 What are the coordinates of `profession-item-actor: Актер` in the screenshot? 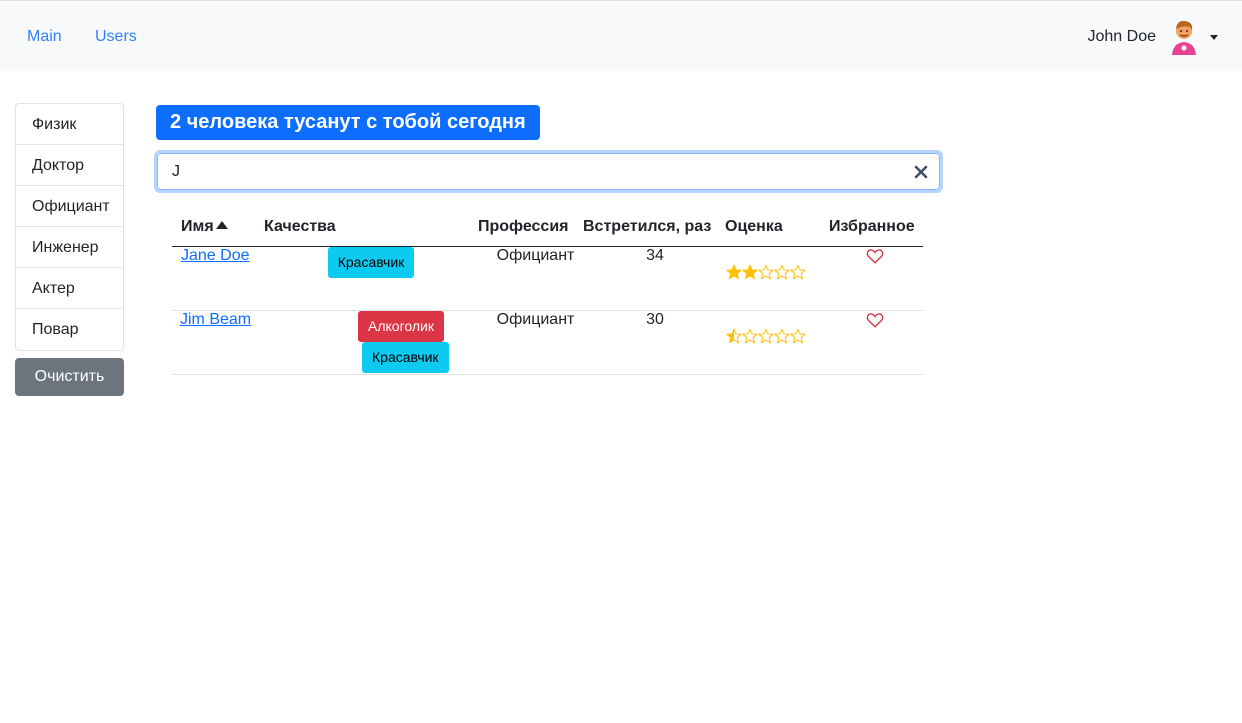 It's located at (69, 288).